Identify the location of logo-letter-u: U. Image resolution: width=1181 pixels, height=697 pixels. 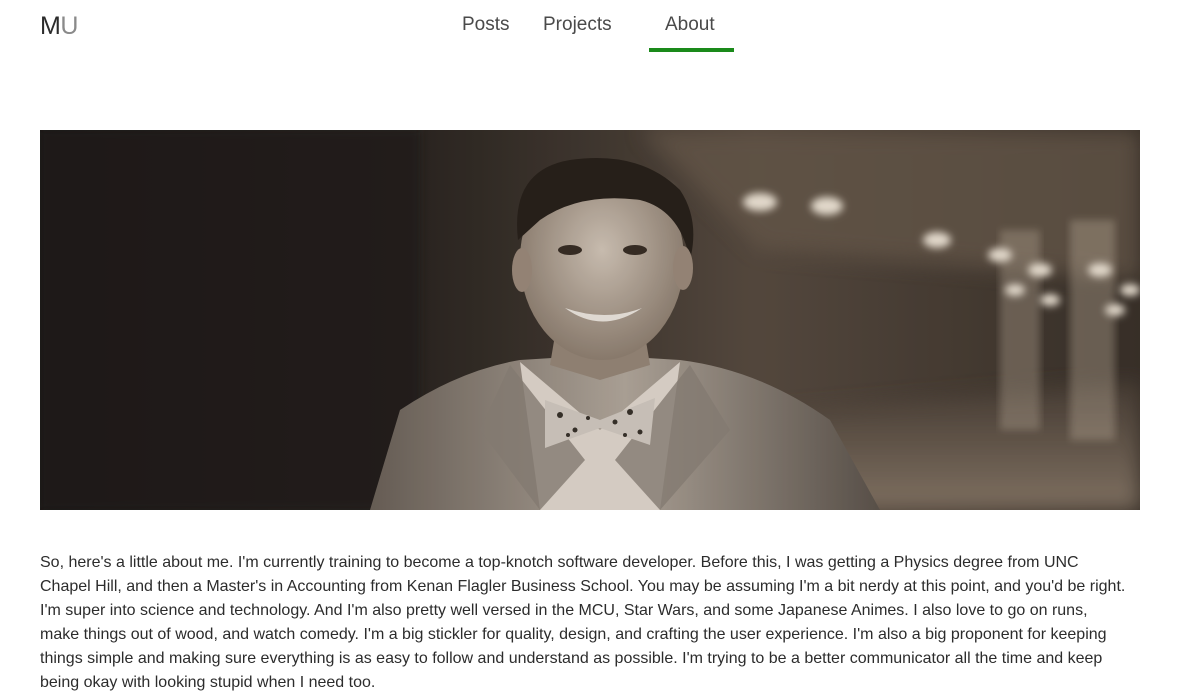
(69, 26).